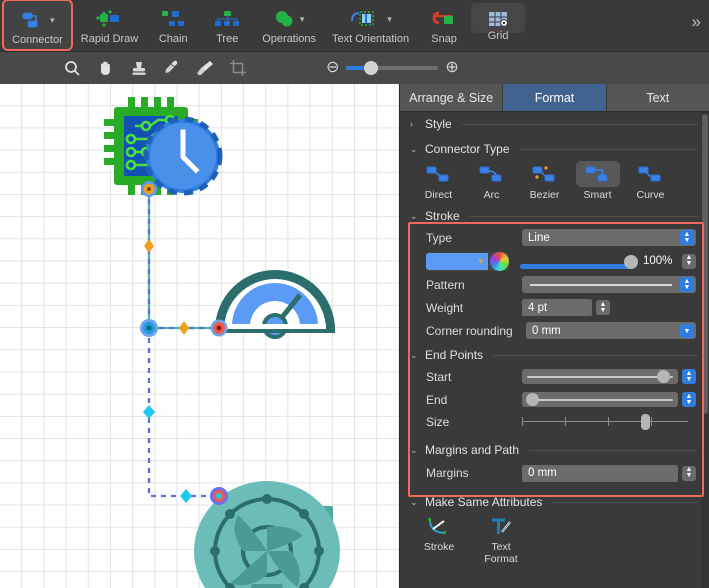 The width and height of the screenshot is (709, 588). I want to click on opacity-fill, so click(576, 266).